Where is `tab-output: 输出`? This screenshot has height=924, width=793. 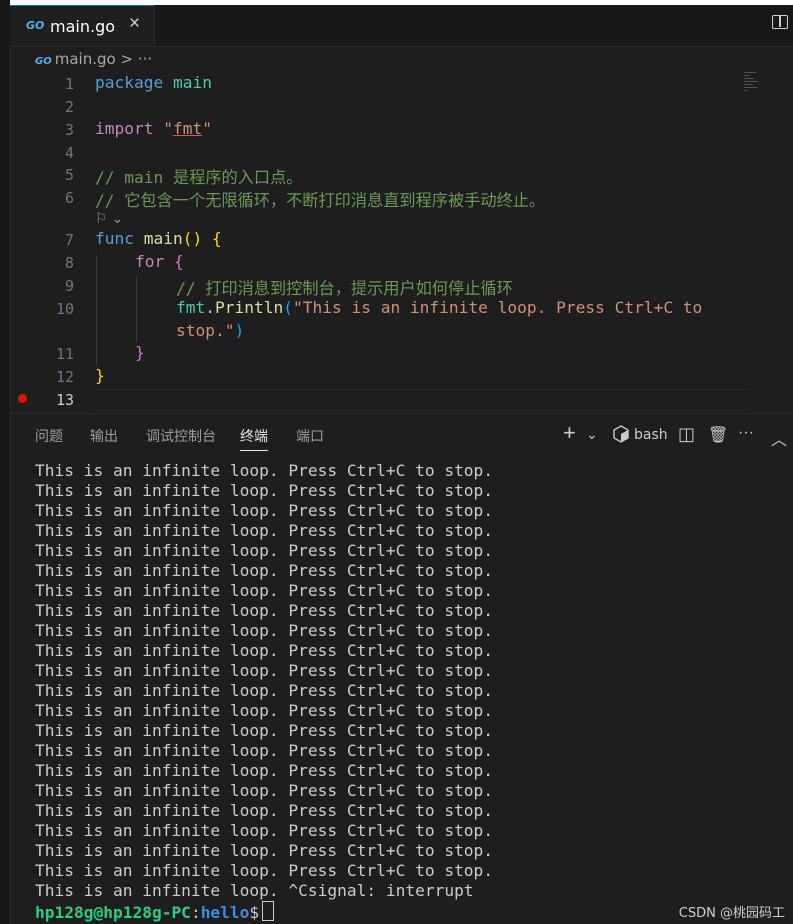 tab-output: 输出 is located at coordinates (104, 436).